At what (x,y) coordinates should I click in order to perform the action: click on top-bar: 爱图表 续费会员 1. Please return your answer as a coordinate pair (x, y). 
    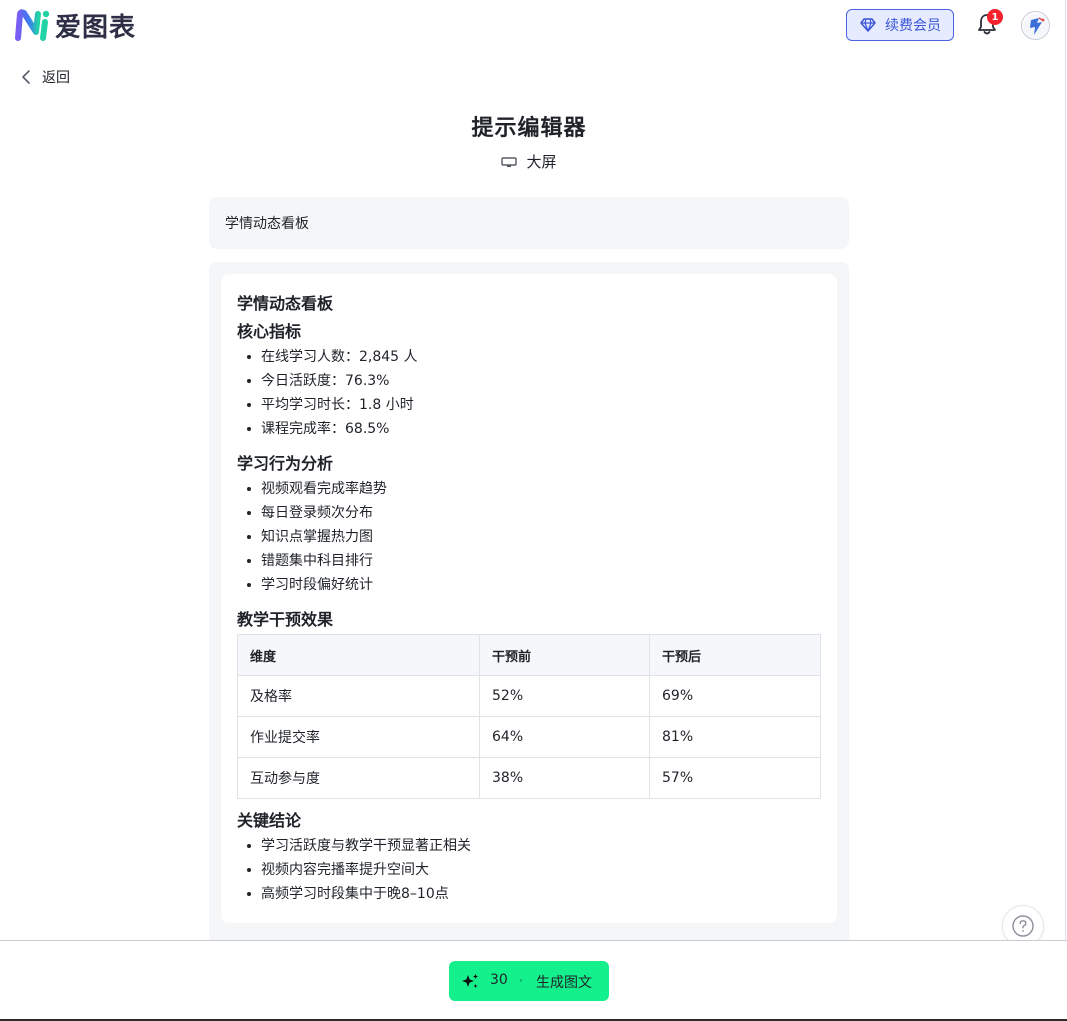
    Looking at the image, I should click on (533, 25).